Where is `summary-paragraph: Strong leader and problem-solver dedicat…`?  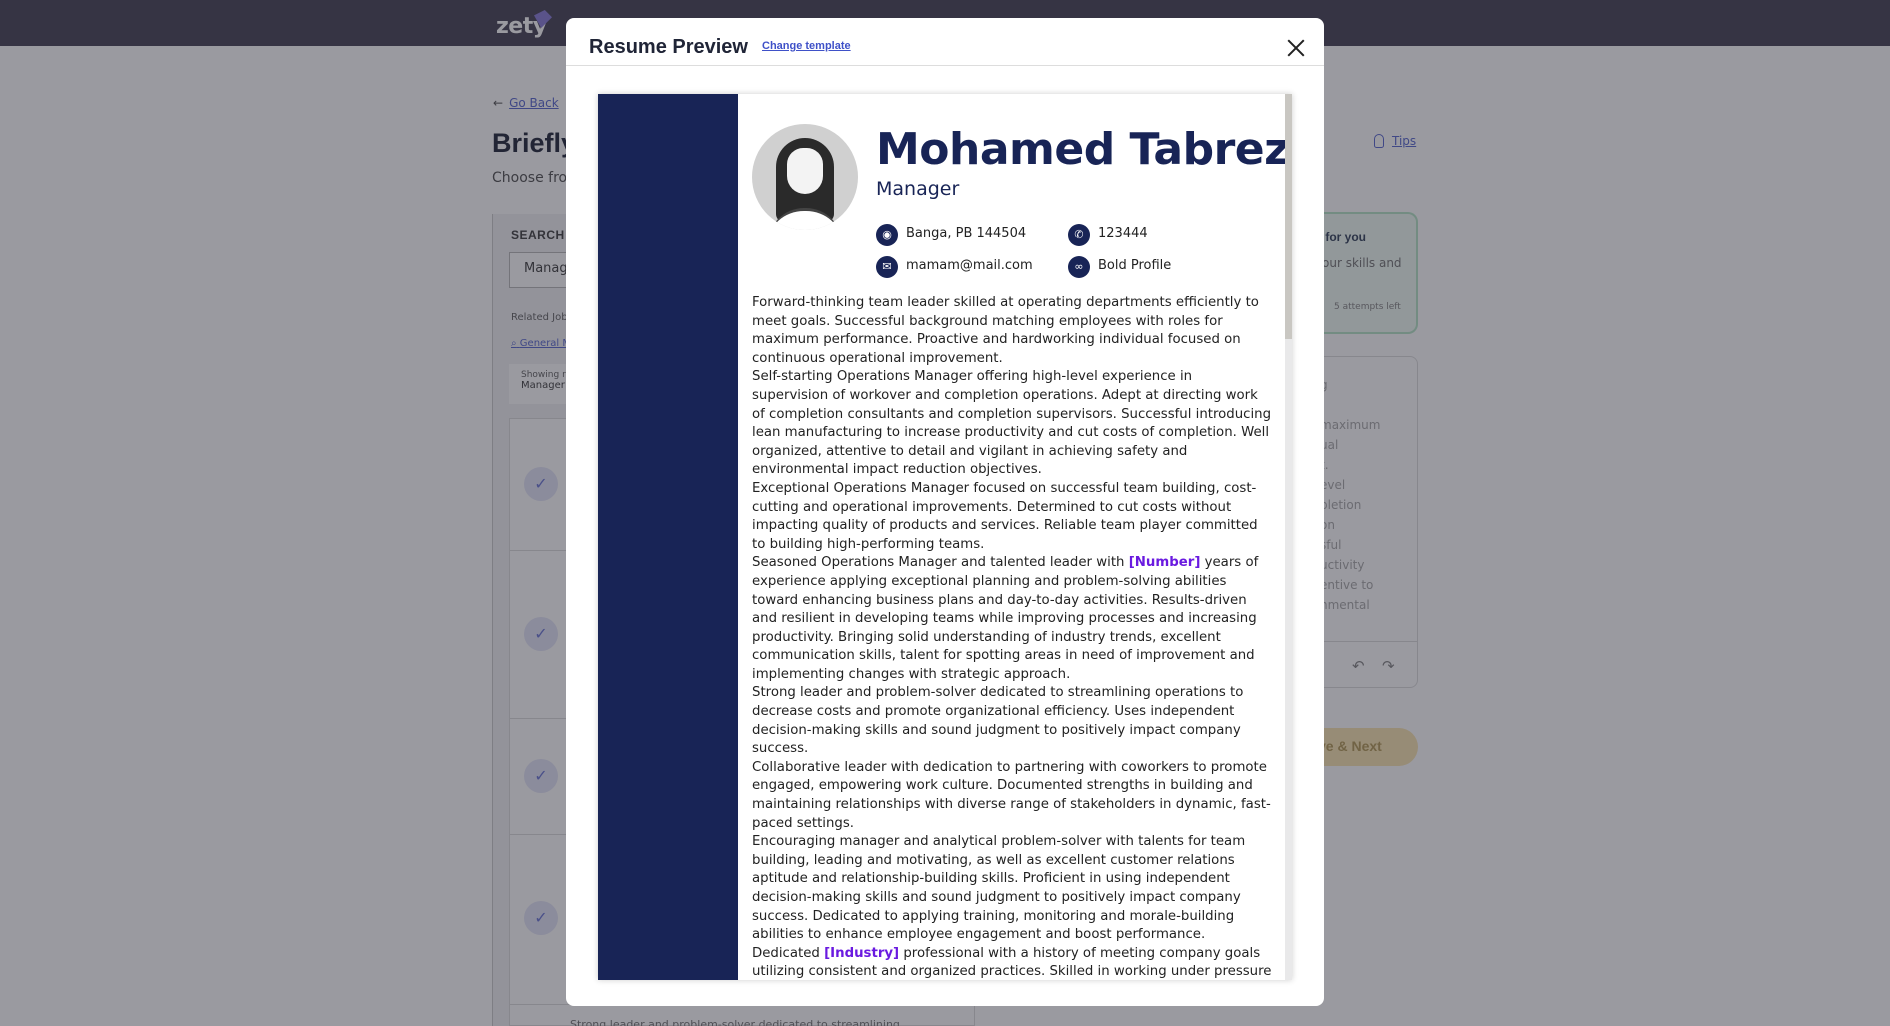
summary-paragraph: Strong leader and problem-solver dedicat… is located at coordinates (998, 721).